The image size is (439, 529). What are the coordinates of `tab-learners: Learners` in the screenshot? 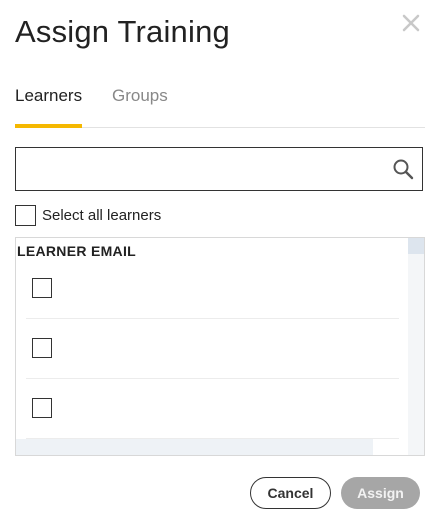 It's located at (49, 107).